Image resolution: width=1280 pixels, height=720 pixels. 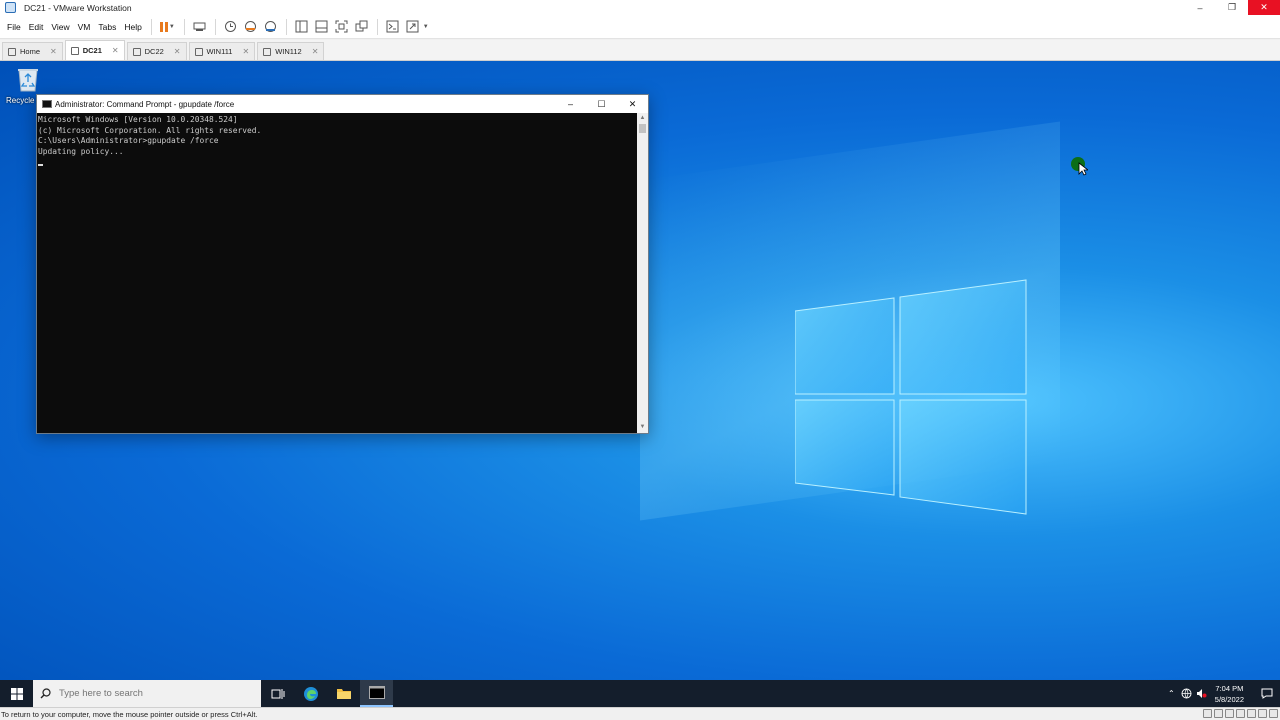 I want to click on vmware-toolbar: File Edit View VM Tabs Help ▼ ▼, so click(x=640, y=27).